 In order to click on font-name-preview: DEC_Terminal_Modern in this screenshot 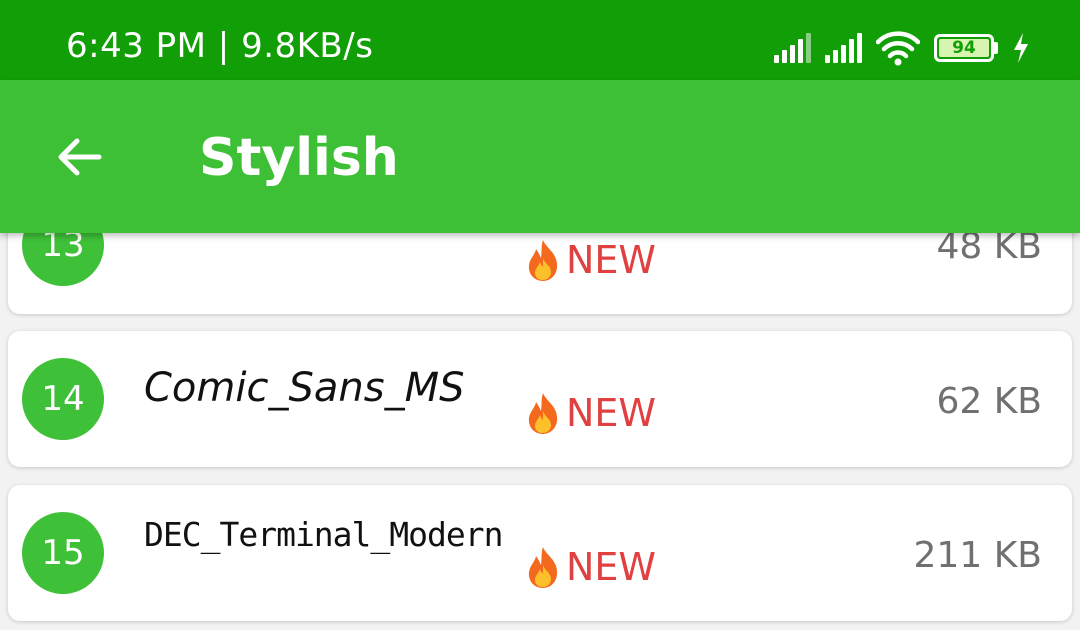, I will do `click(323, 534)`.